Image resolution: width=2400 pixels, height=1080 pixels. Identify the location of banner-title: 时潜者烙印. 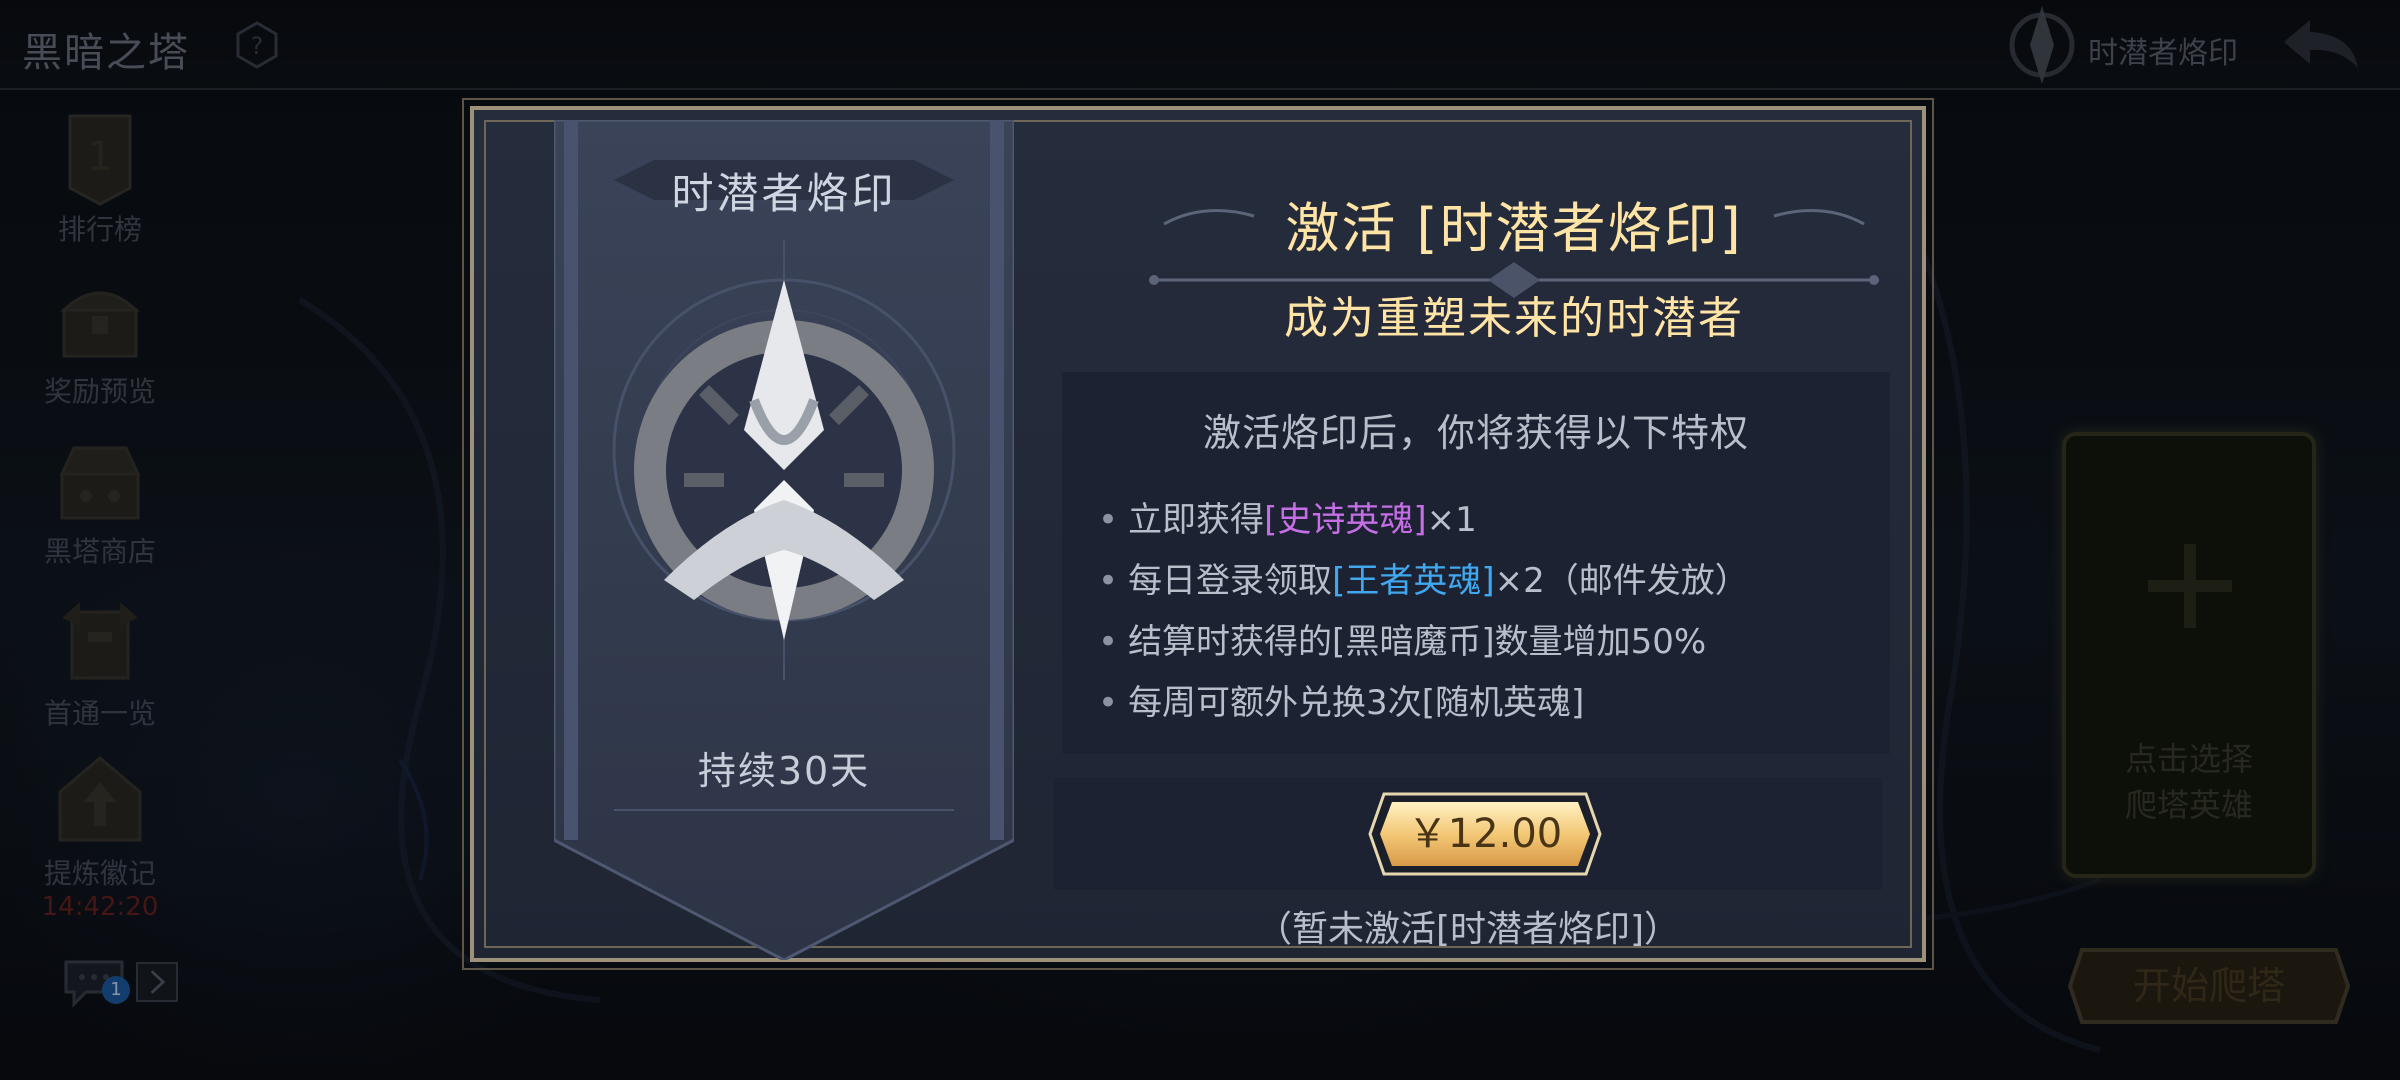
(784, 193).